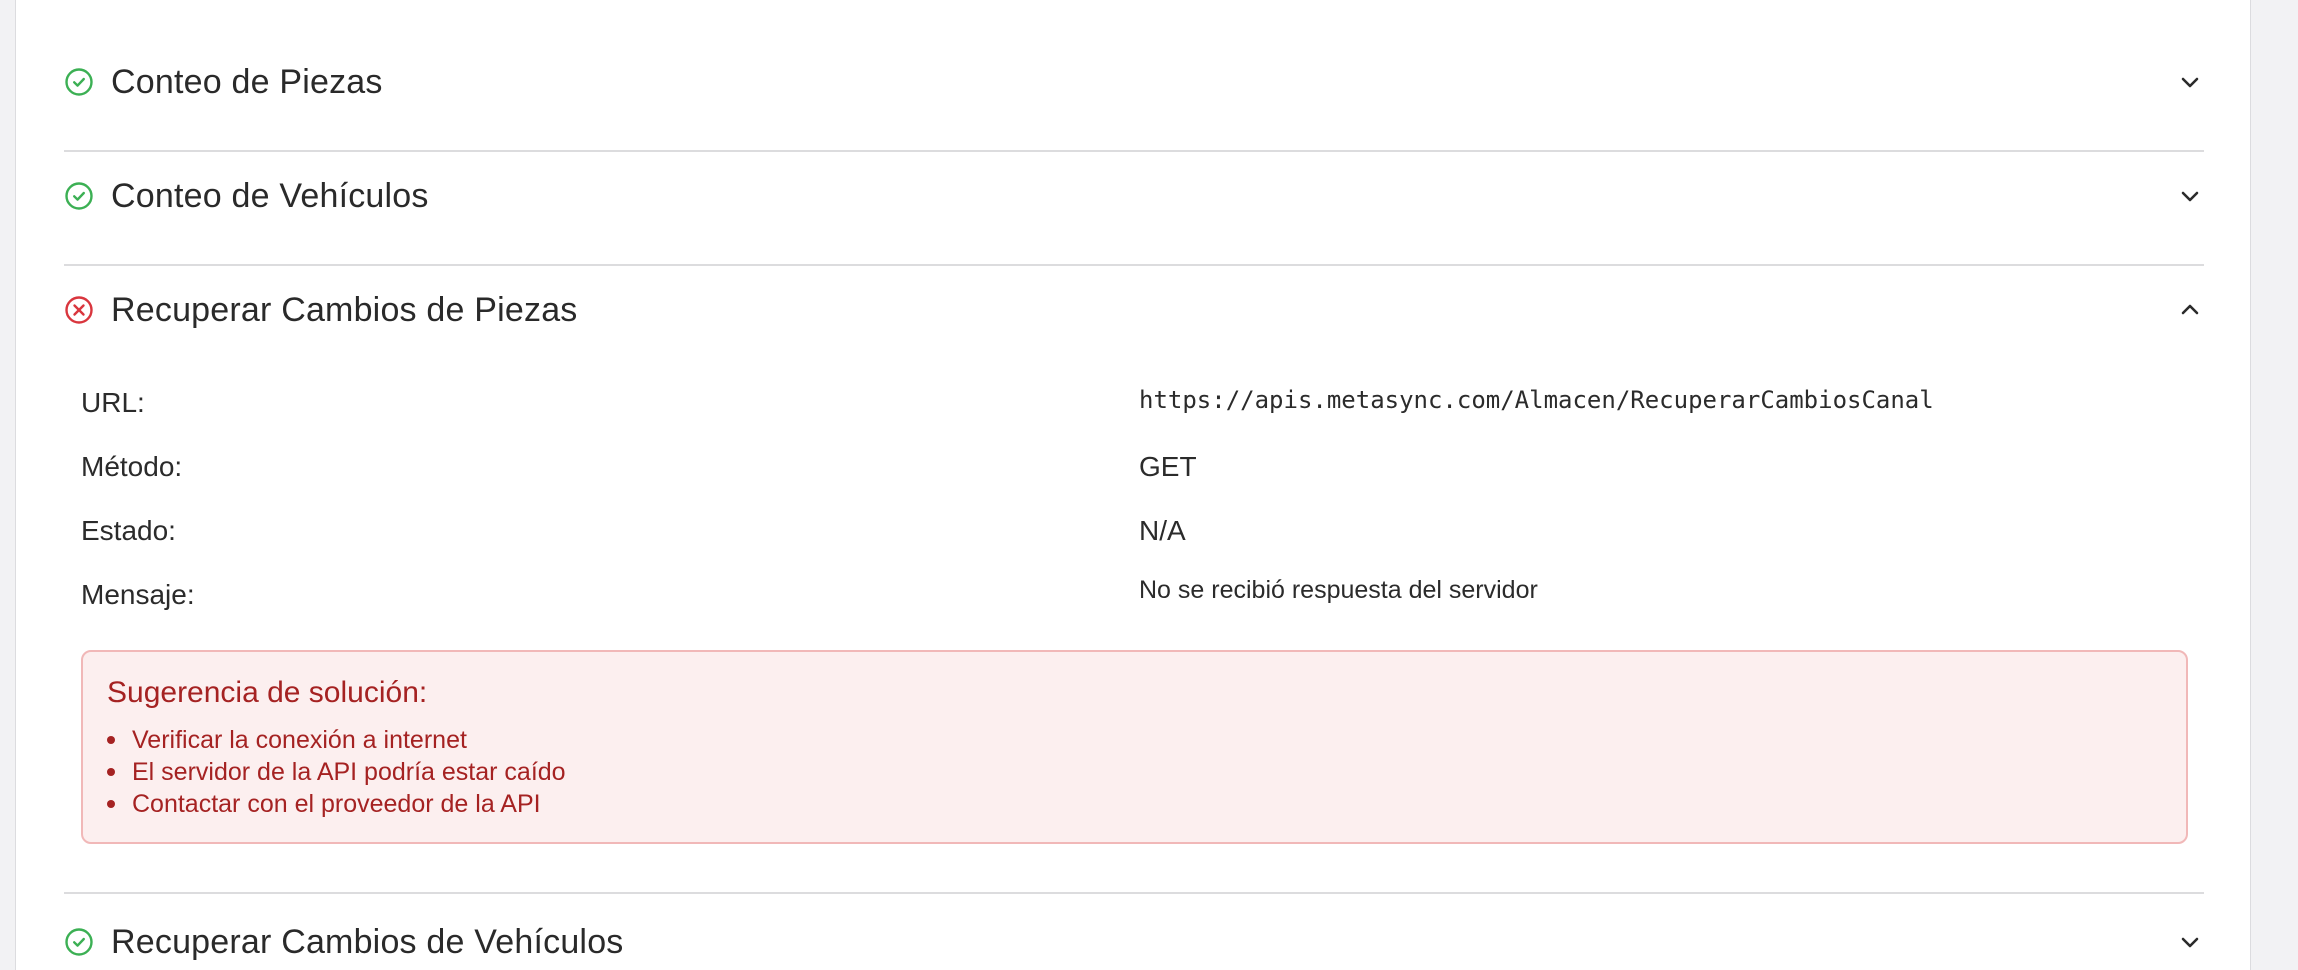 The image size is (2298, 970). Describe the element at coordinates (270, 195) in the screenshot. I see `section-title: Conteo de Vehículos` at that location.